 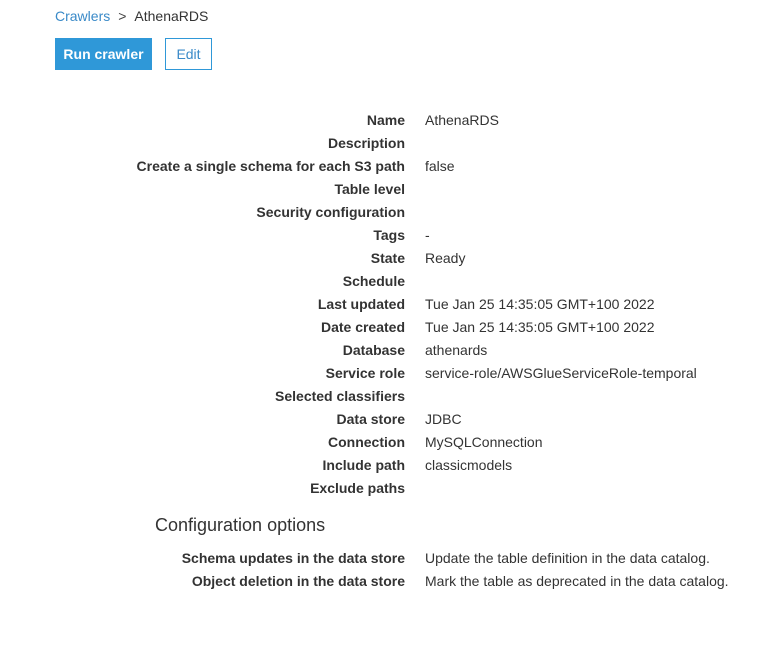 What do you see at coordinates (365, 372) in the screenshot?
I see `detail-label: Service role` at bounding box center [365, 372].